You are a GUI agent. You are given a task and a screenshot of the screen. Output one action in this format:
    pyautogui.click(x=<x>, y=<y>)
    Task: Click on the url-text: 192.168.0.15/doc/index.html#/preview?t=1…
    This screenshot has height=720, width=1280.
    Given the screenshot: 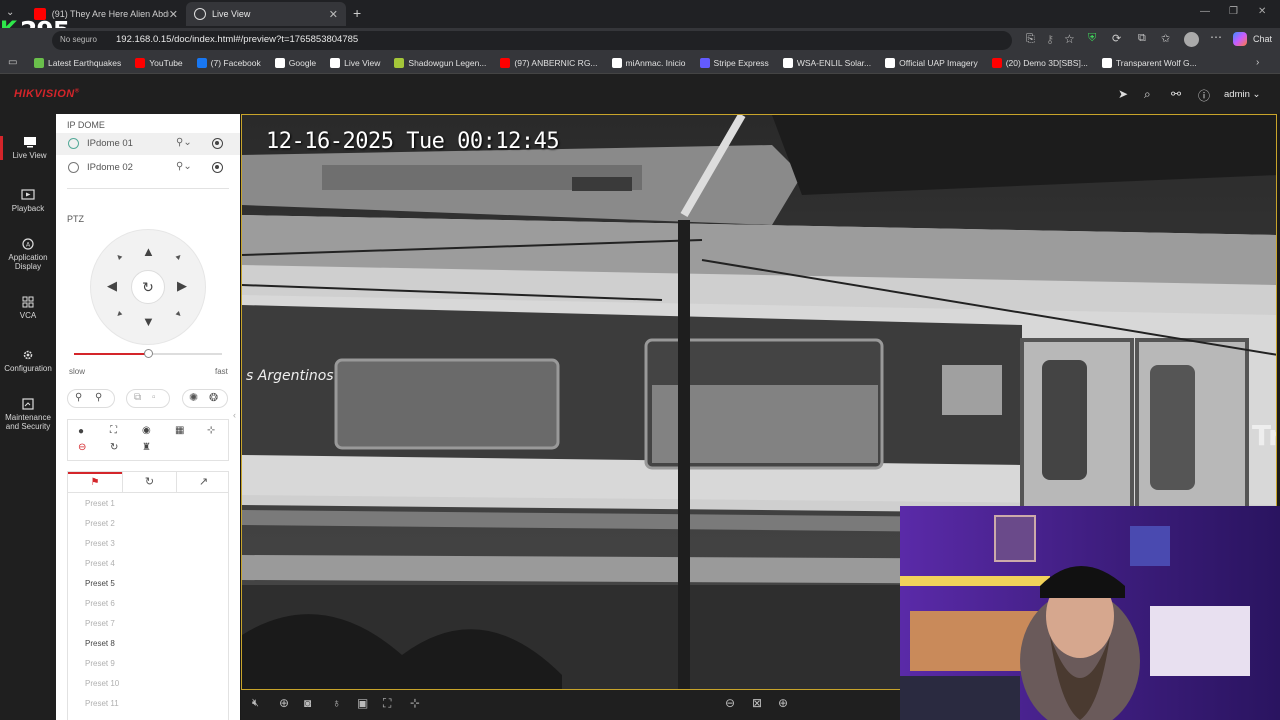 What is the action you would take?
    pyautogui.click(x=237, y=39)
    